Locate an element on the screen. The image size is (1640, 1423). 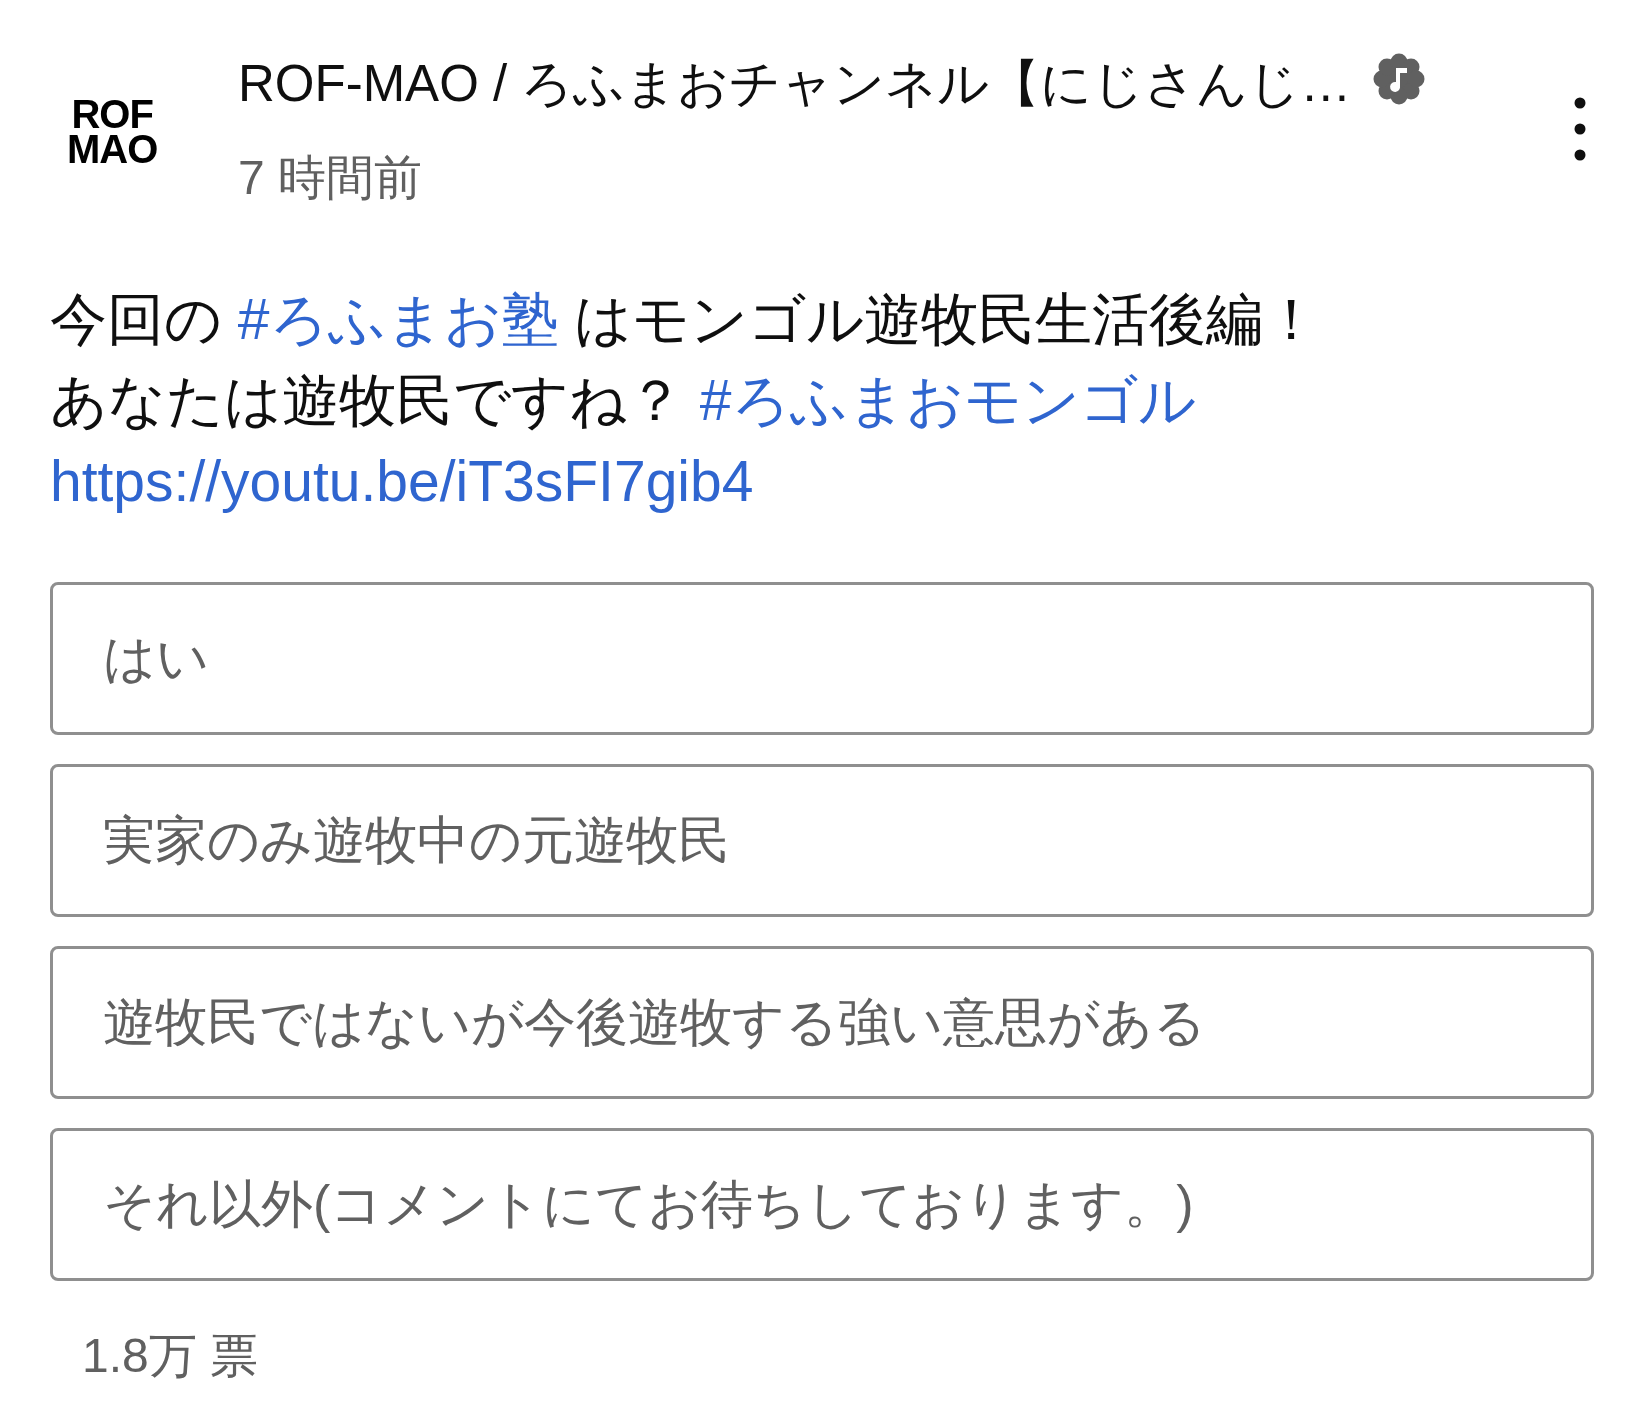
poll-option: 実家のみ遊牧中の元遊牧民 is located at coordinates (822, 840).